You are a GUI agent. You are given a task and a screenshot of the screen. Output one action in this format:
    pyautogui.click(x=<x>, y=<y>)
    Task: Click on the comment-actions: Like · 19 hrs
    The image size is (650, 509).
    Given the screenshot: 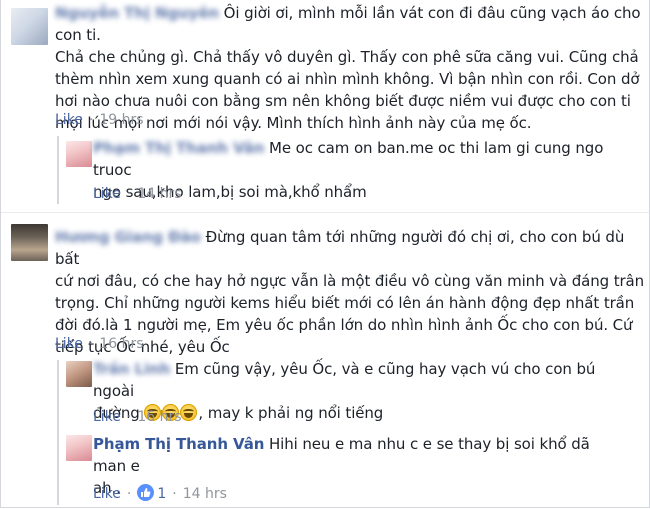 What is the action you would take?
    pyautogui.click(x=99, y=120)
    